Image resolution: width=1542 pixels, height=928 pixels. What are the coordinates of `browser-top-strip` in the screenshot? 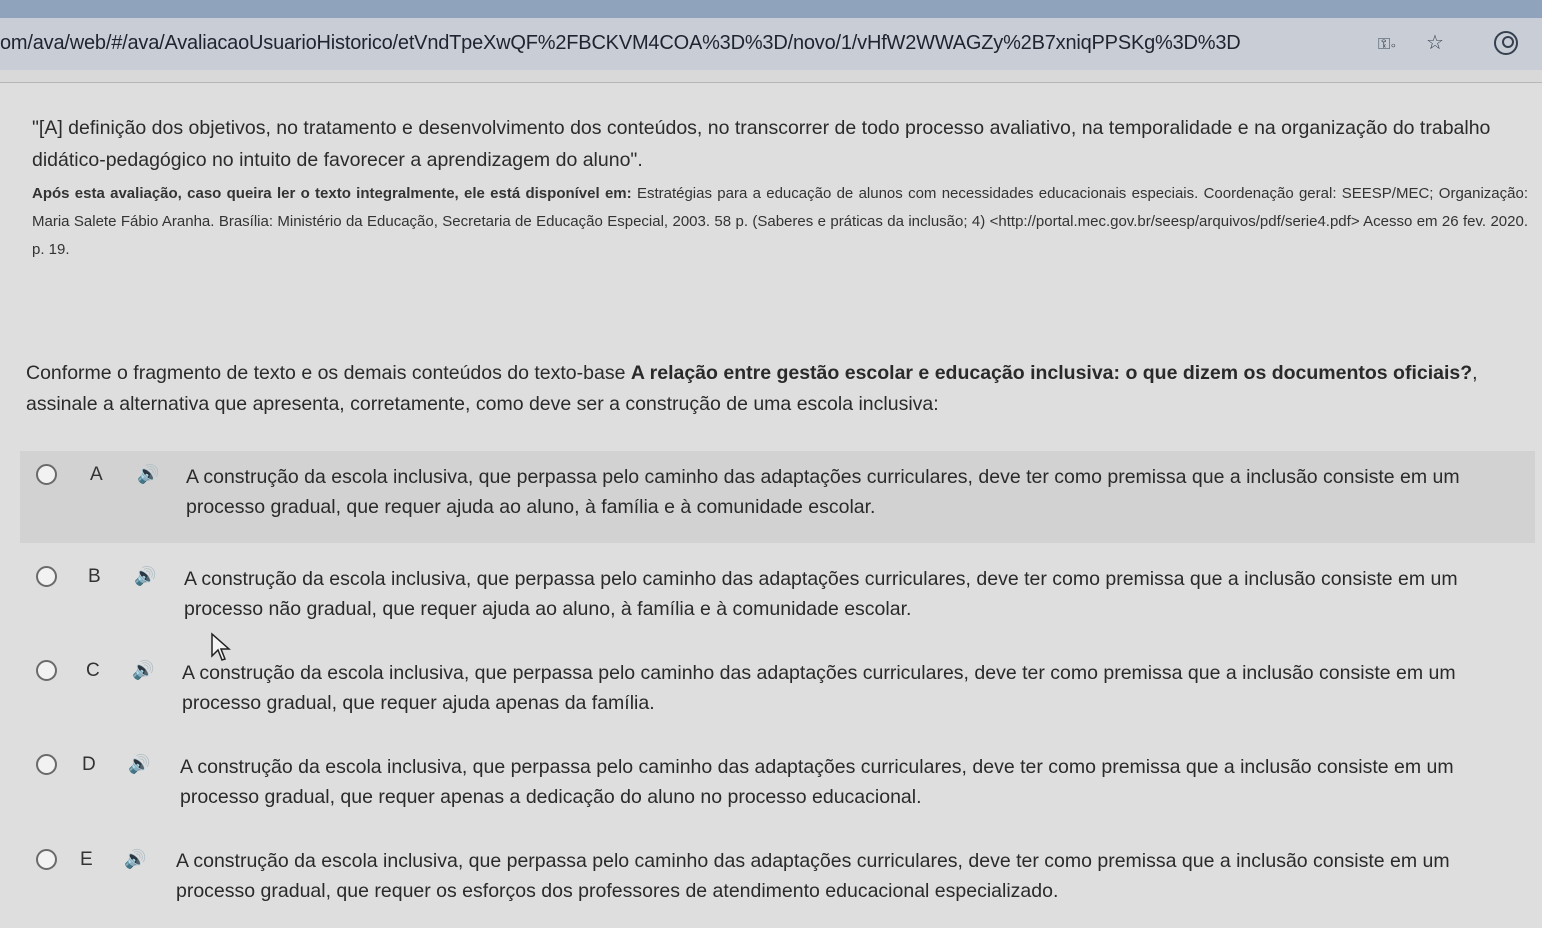 It's located at (771, 9).